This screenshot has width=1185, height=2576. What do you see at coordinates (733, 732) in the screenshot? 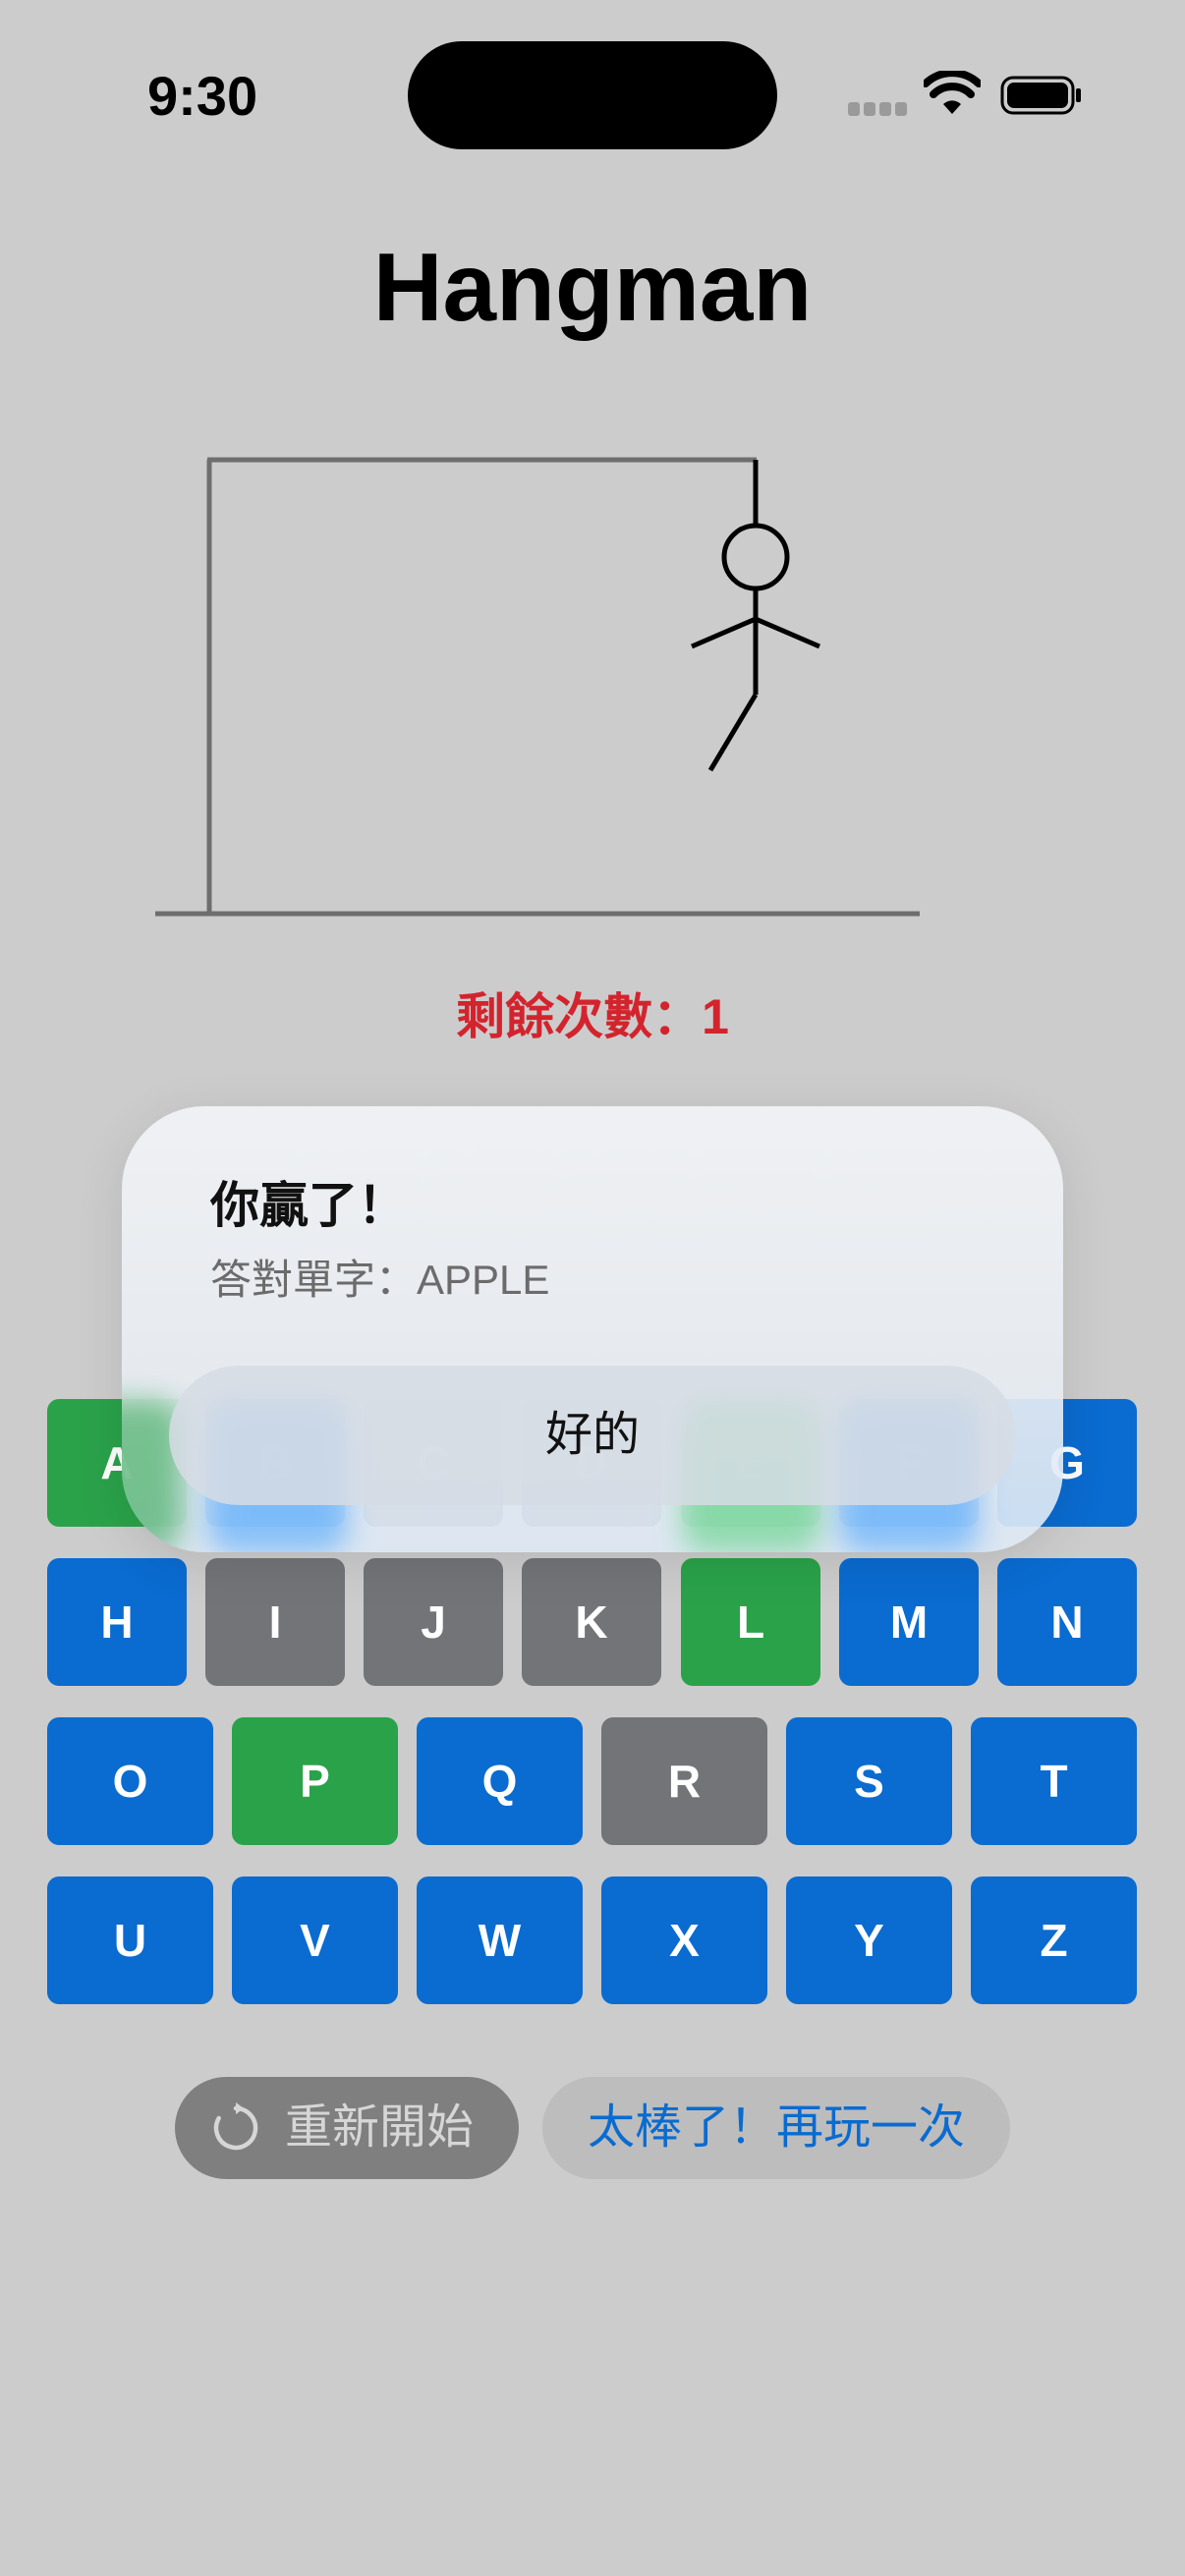
I see `hangman-left-leg` at bounding box center [733, 732].